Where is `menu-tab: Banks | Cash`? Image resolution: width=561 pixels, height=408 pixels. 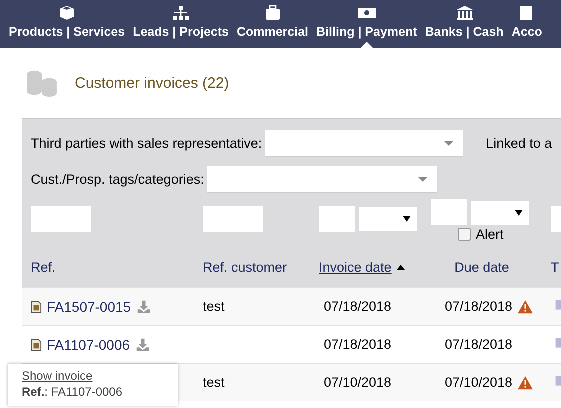 menu-tab: Banks | Cash is located at coordinates (464, 24).